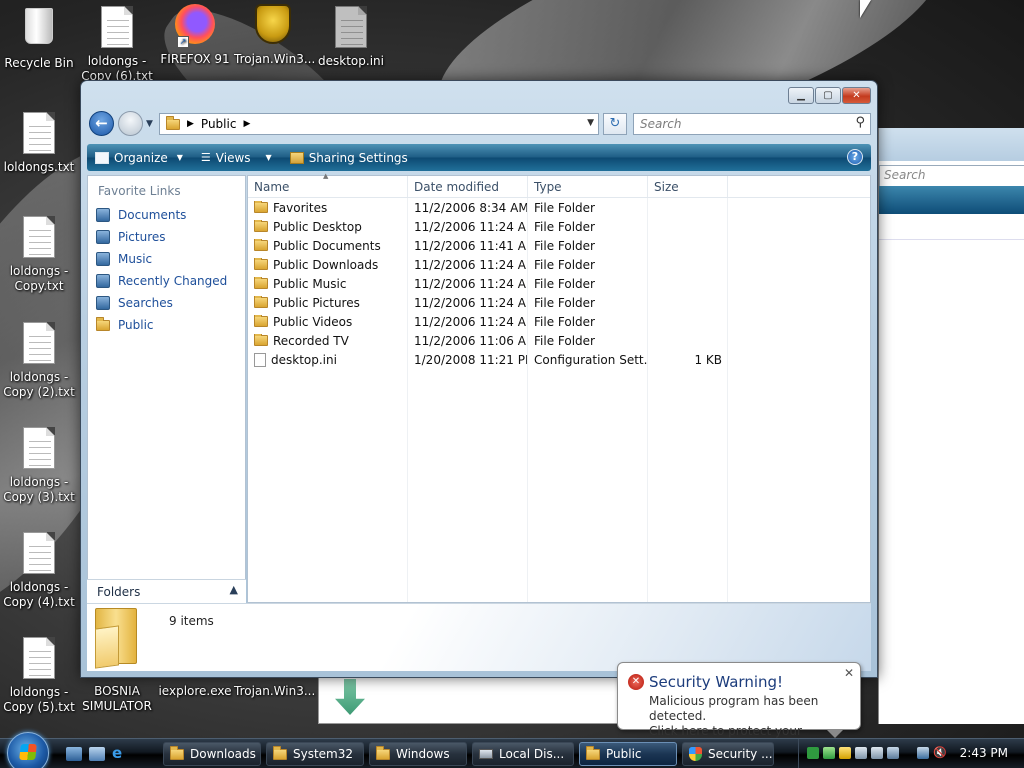  What do you see at coordinates (236, 158) in the screenshot?
I see `views-button: ☰ Views ▼` at bounding box center [236, 158].